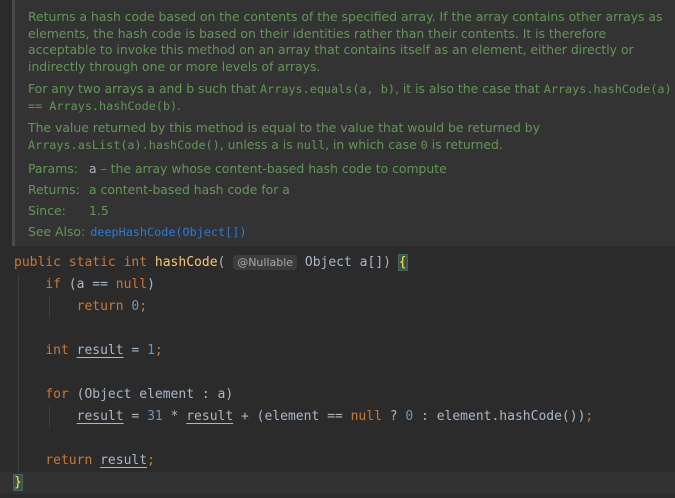 This screenshot has width=675, height=498. I want to click on doc-code-arrays-equals: Arrays.equals(a, b), so click(327, 89).